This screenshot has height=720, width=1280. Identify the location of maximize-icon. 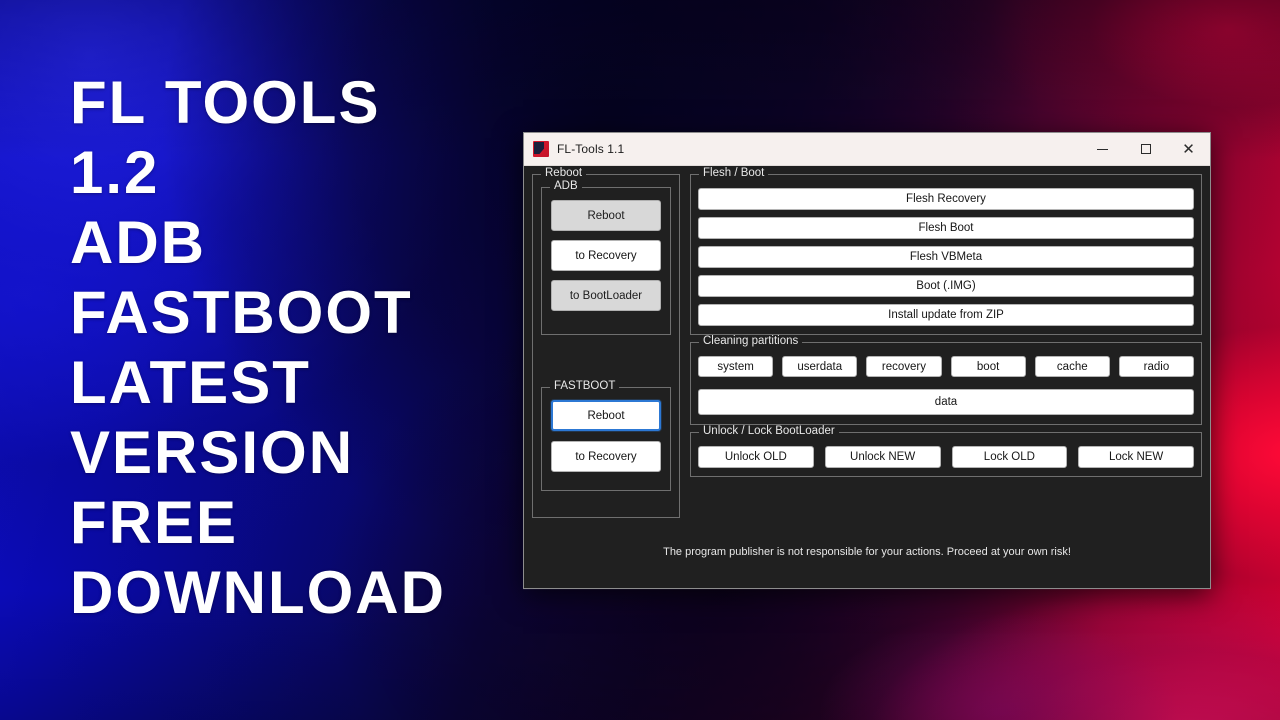
(1145, 149).